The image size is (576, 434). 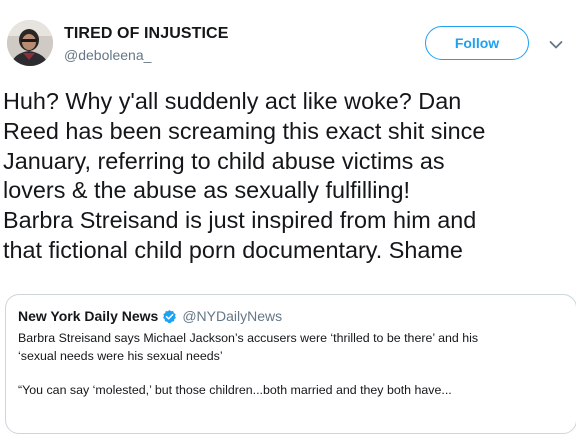 I want to click on author-name: TIRED OF INJUSTICE, so click(x=146, y=34).